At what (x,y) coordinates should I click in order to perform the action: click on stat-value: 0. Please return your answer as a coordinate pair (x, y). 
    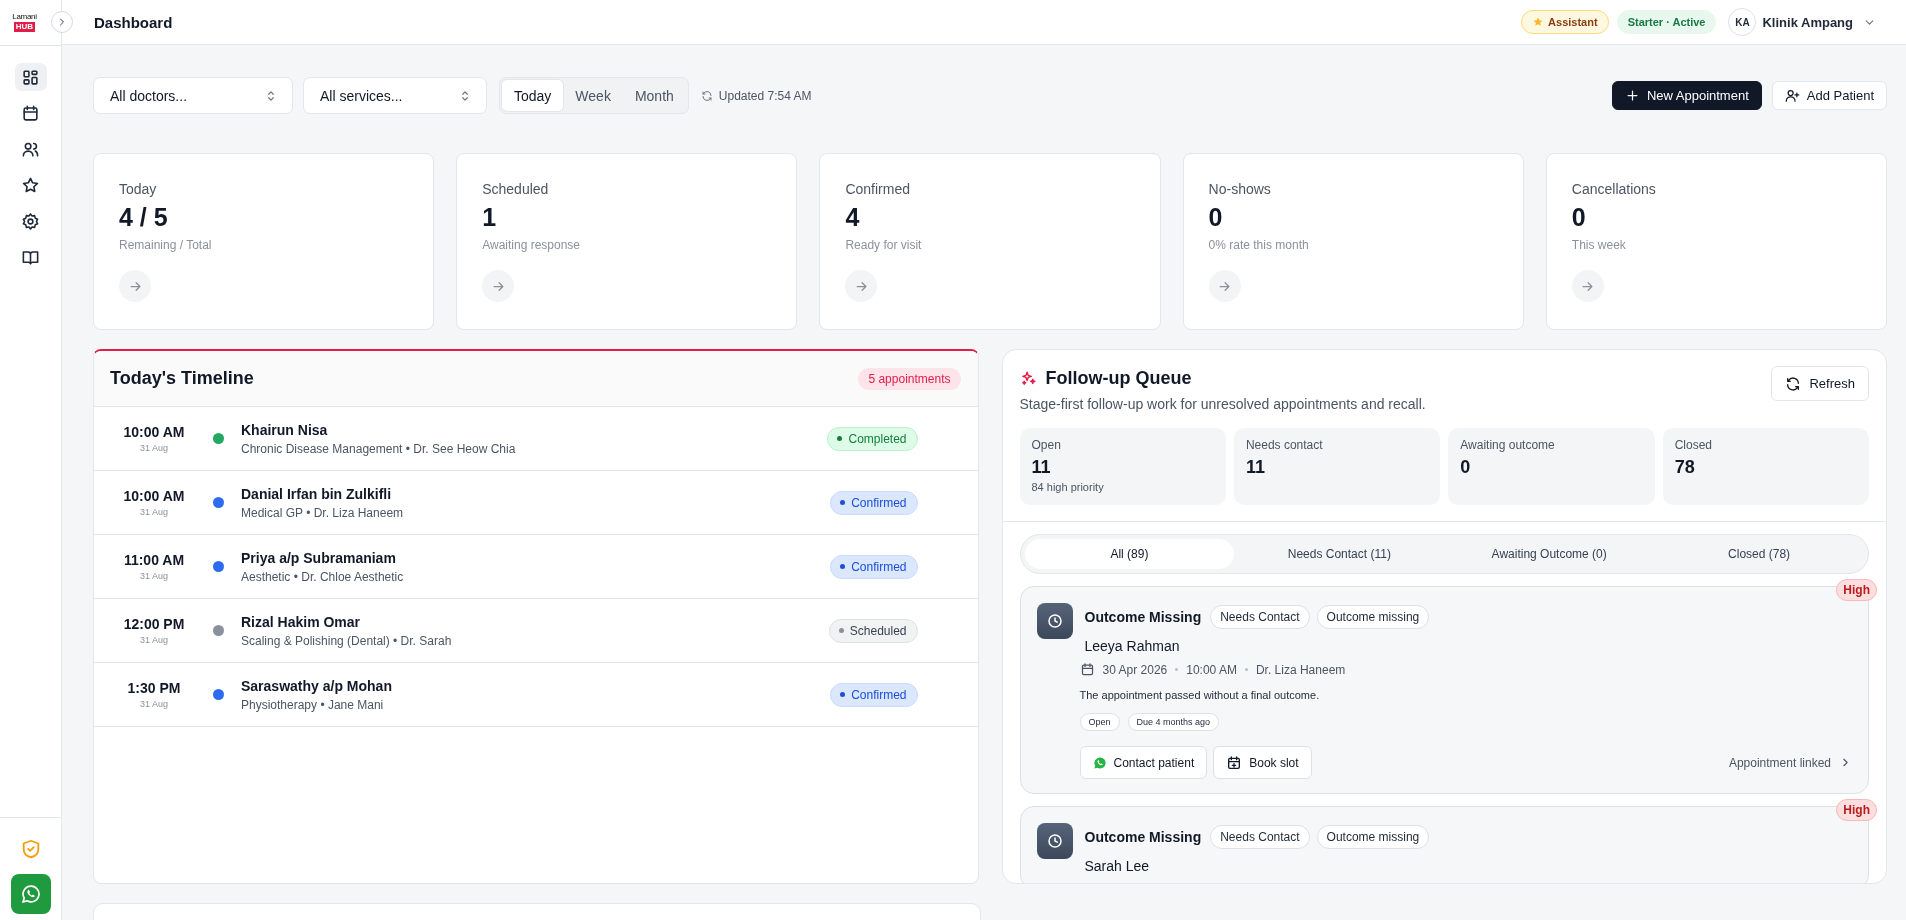
    Looking at the image, I should click on (1579, 217).